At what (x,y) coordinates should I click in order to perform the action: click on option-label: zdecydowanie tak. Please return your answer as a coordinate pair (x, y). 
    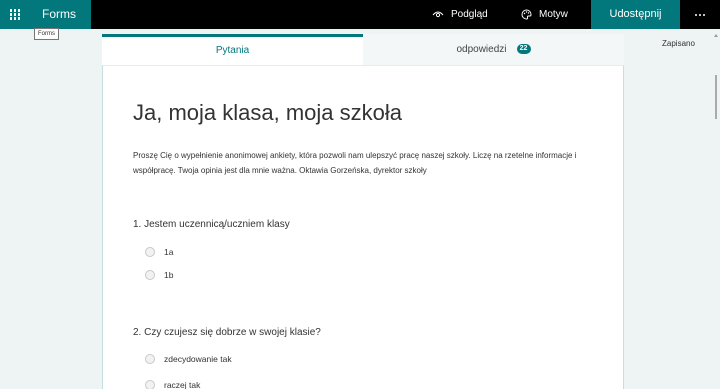
    Looking at the image, I should click on (198, 359).